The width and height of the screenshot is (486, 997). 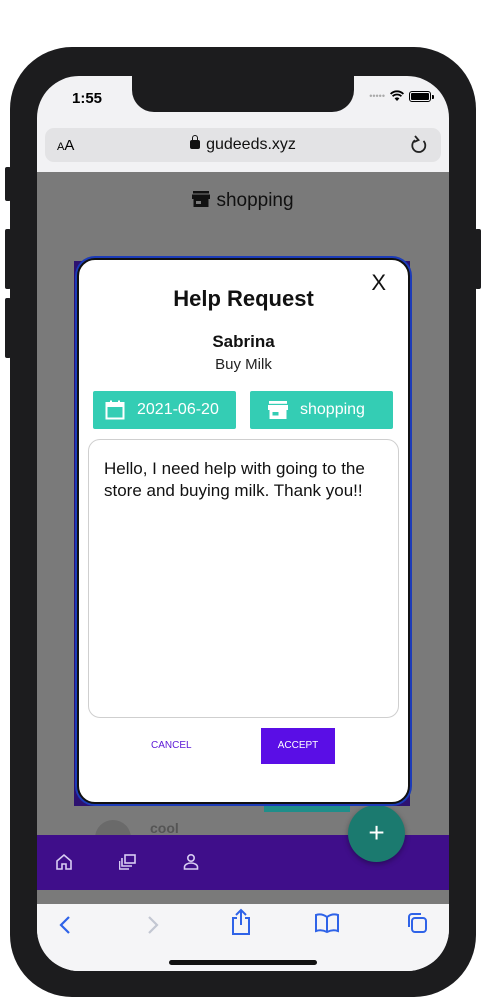 What do you see at coordinates (241, 922) in the screenshot?
I see `share-icon` at bounding box center [241, 922].